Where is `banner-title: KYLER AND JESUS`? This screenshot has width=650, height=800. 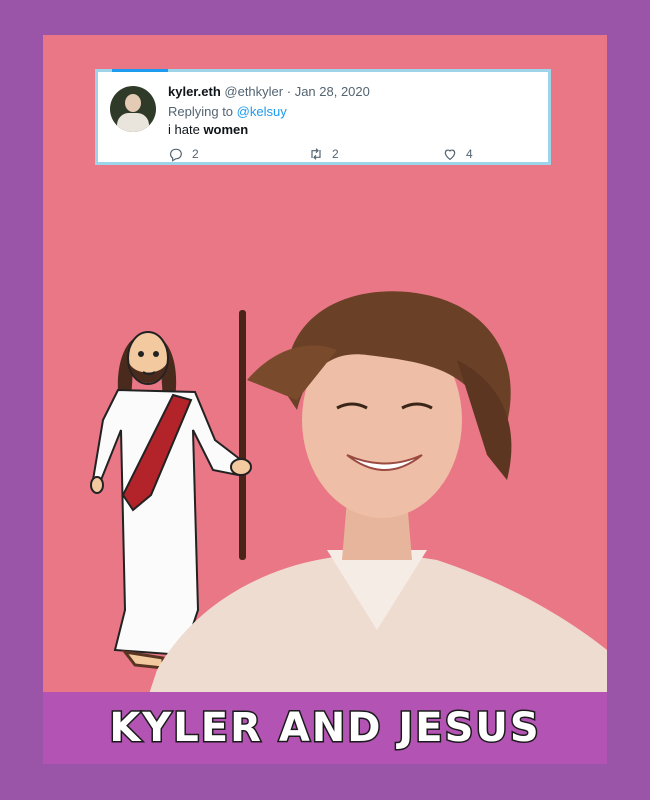 banner-title: KYLER AND JESUS is located at coordinates (324, 728).